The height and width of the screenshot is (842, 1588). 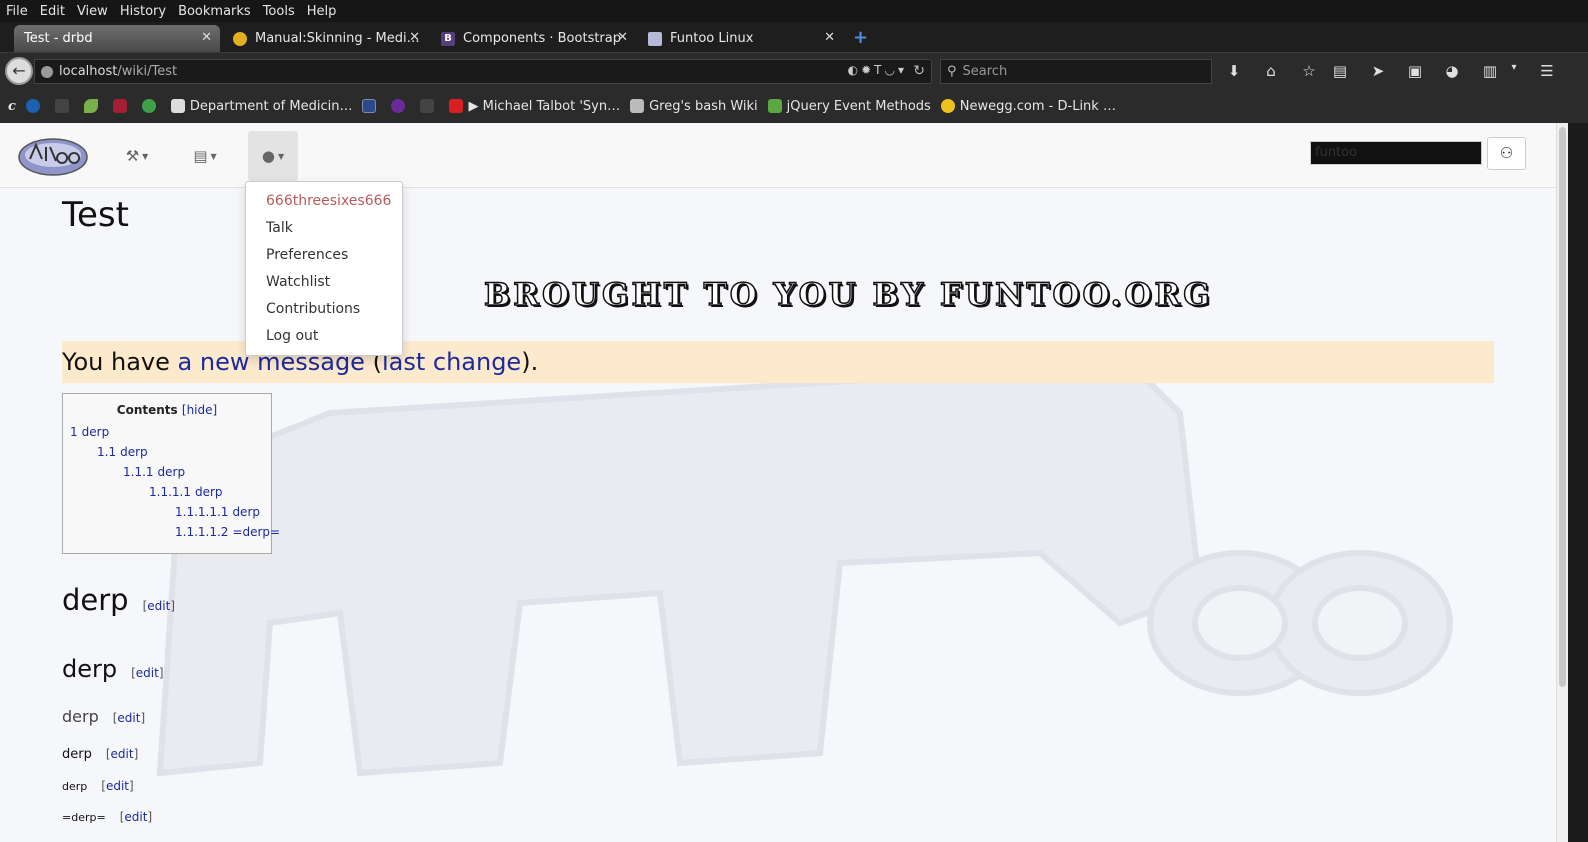 I want to click on toc-item: 1.1 derp, so click(x=122, y=452).